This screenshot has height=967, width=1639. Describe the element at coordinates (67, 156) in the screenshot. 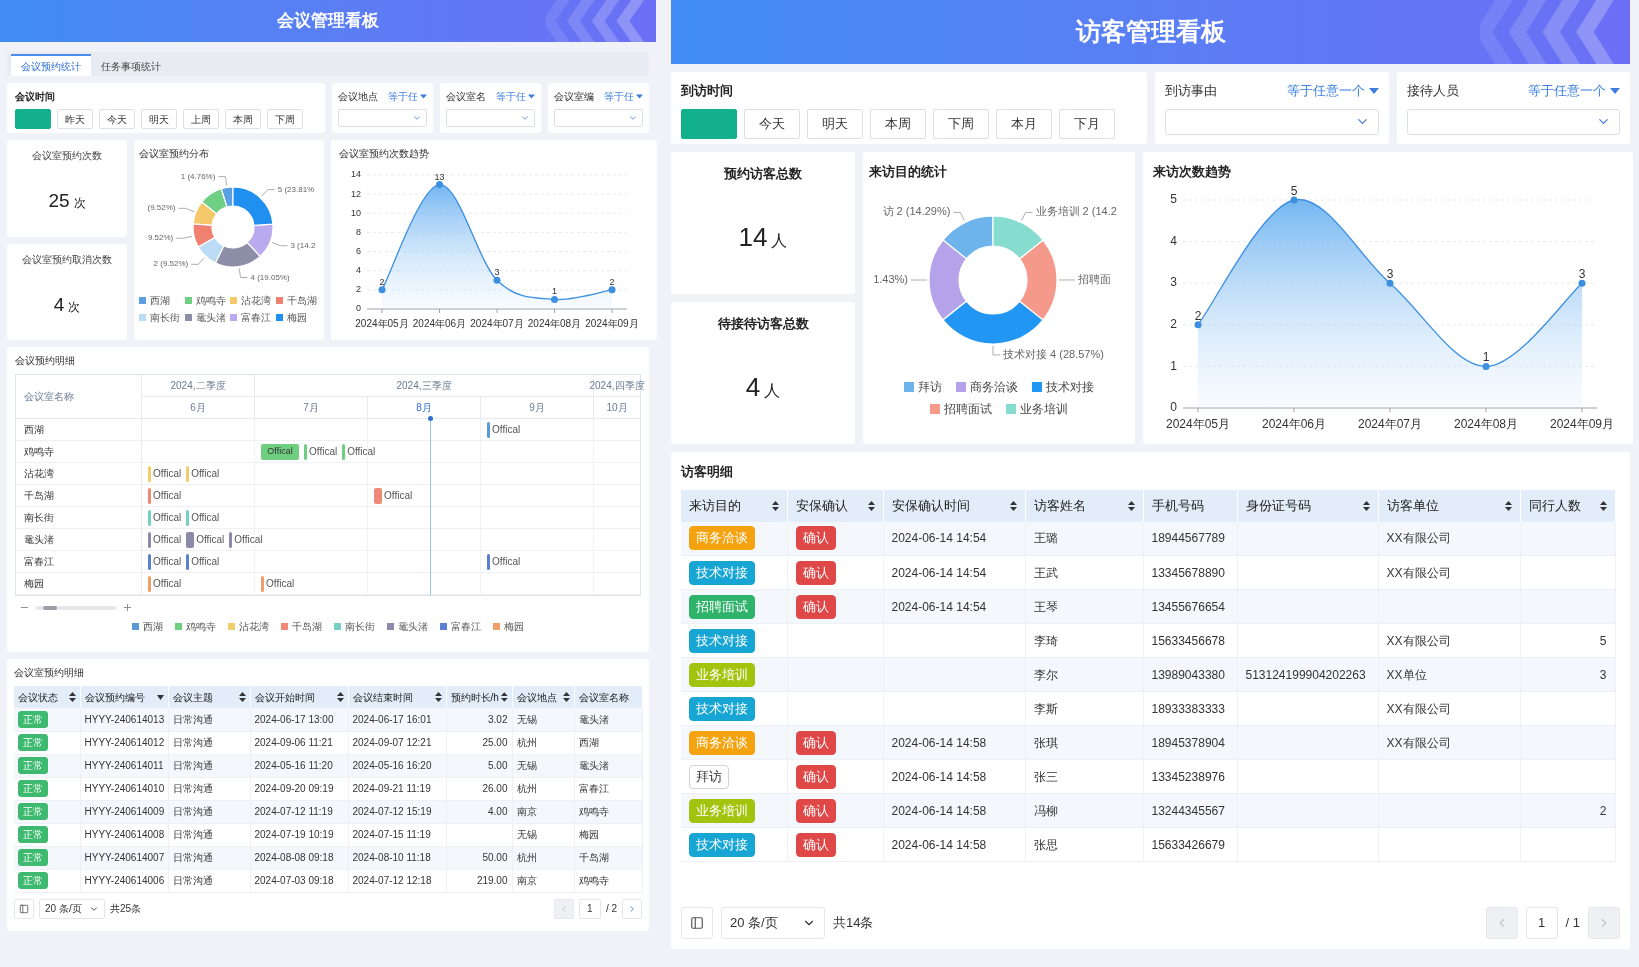

I see `stat-title: 会议室预约次数` at that location.